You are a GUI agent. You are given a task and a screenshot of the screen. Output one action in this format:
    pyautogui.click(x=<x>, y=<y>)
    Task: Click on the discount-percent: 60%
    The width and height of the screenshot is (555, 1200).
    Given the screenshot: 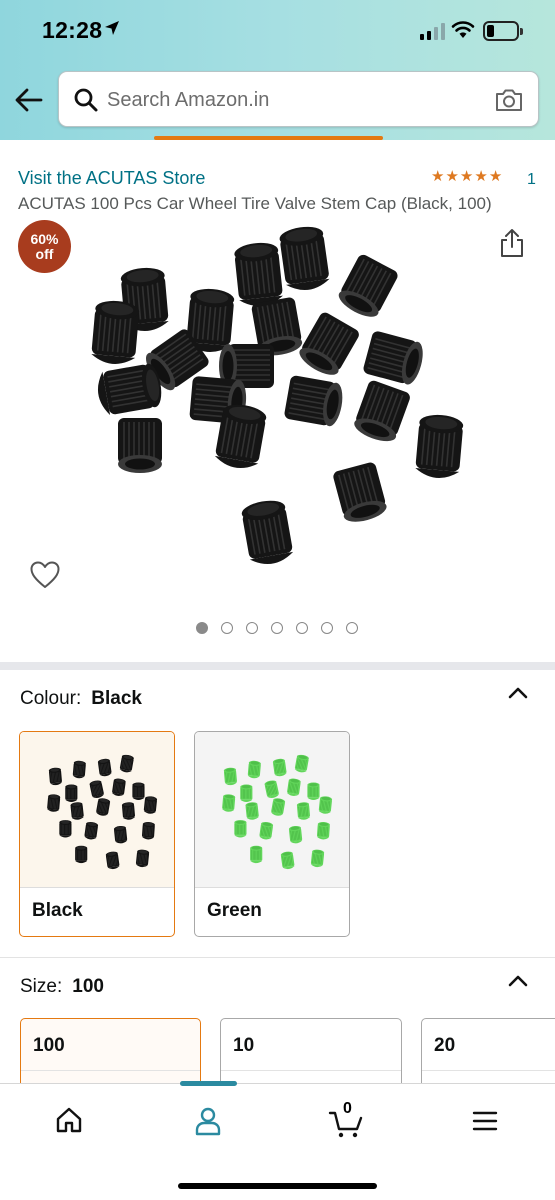 What is the action you would take?
    pyautogui.click(x=44, y=239)
    